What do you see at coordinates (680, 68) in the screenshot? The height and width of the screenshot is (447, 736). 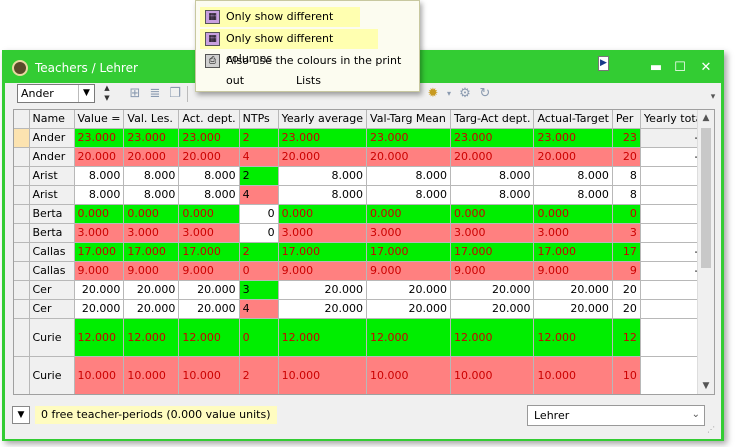 I see `maximize-button: ☐` at bounding box center [680, 68].